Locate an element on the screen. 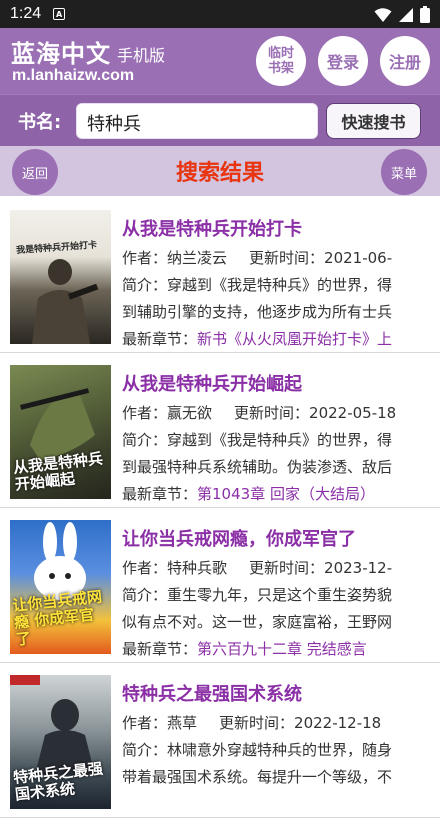  temp-bookshelf-button: 临时 书架 is located at coordinates (281, 61).